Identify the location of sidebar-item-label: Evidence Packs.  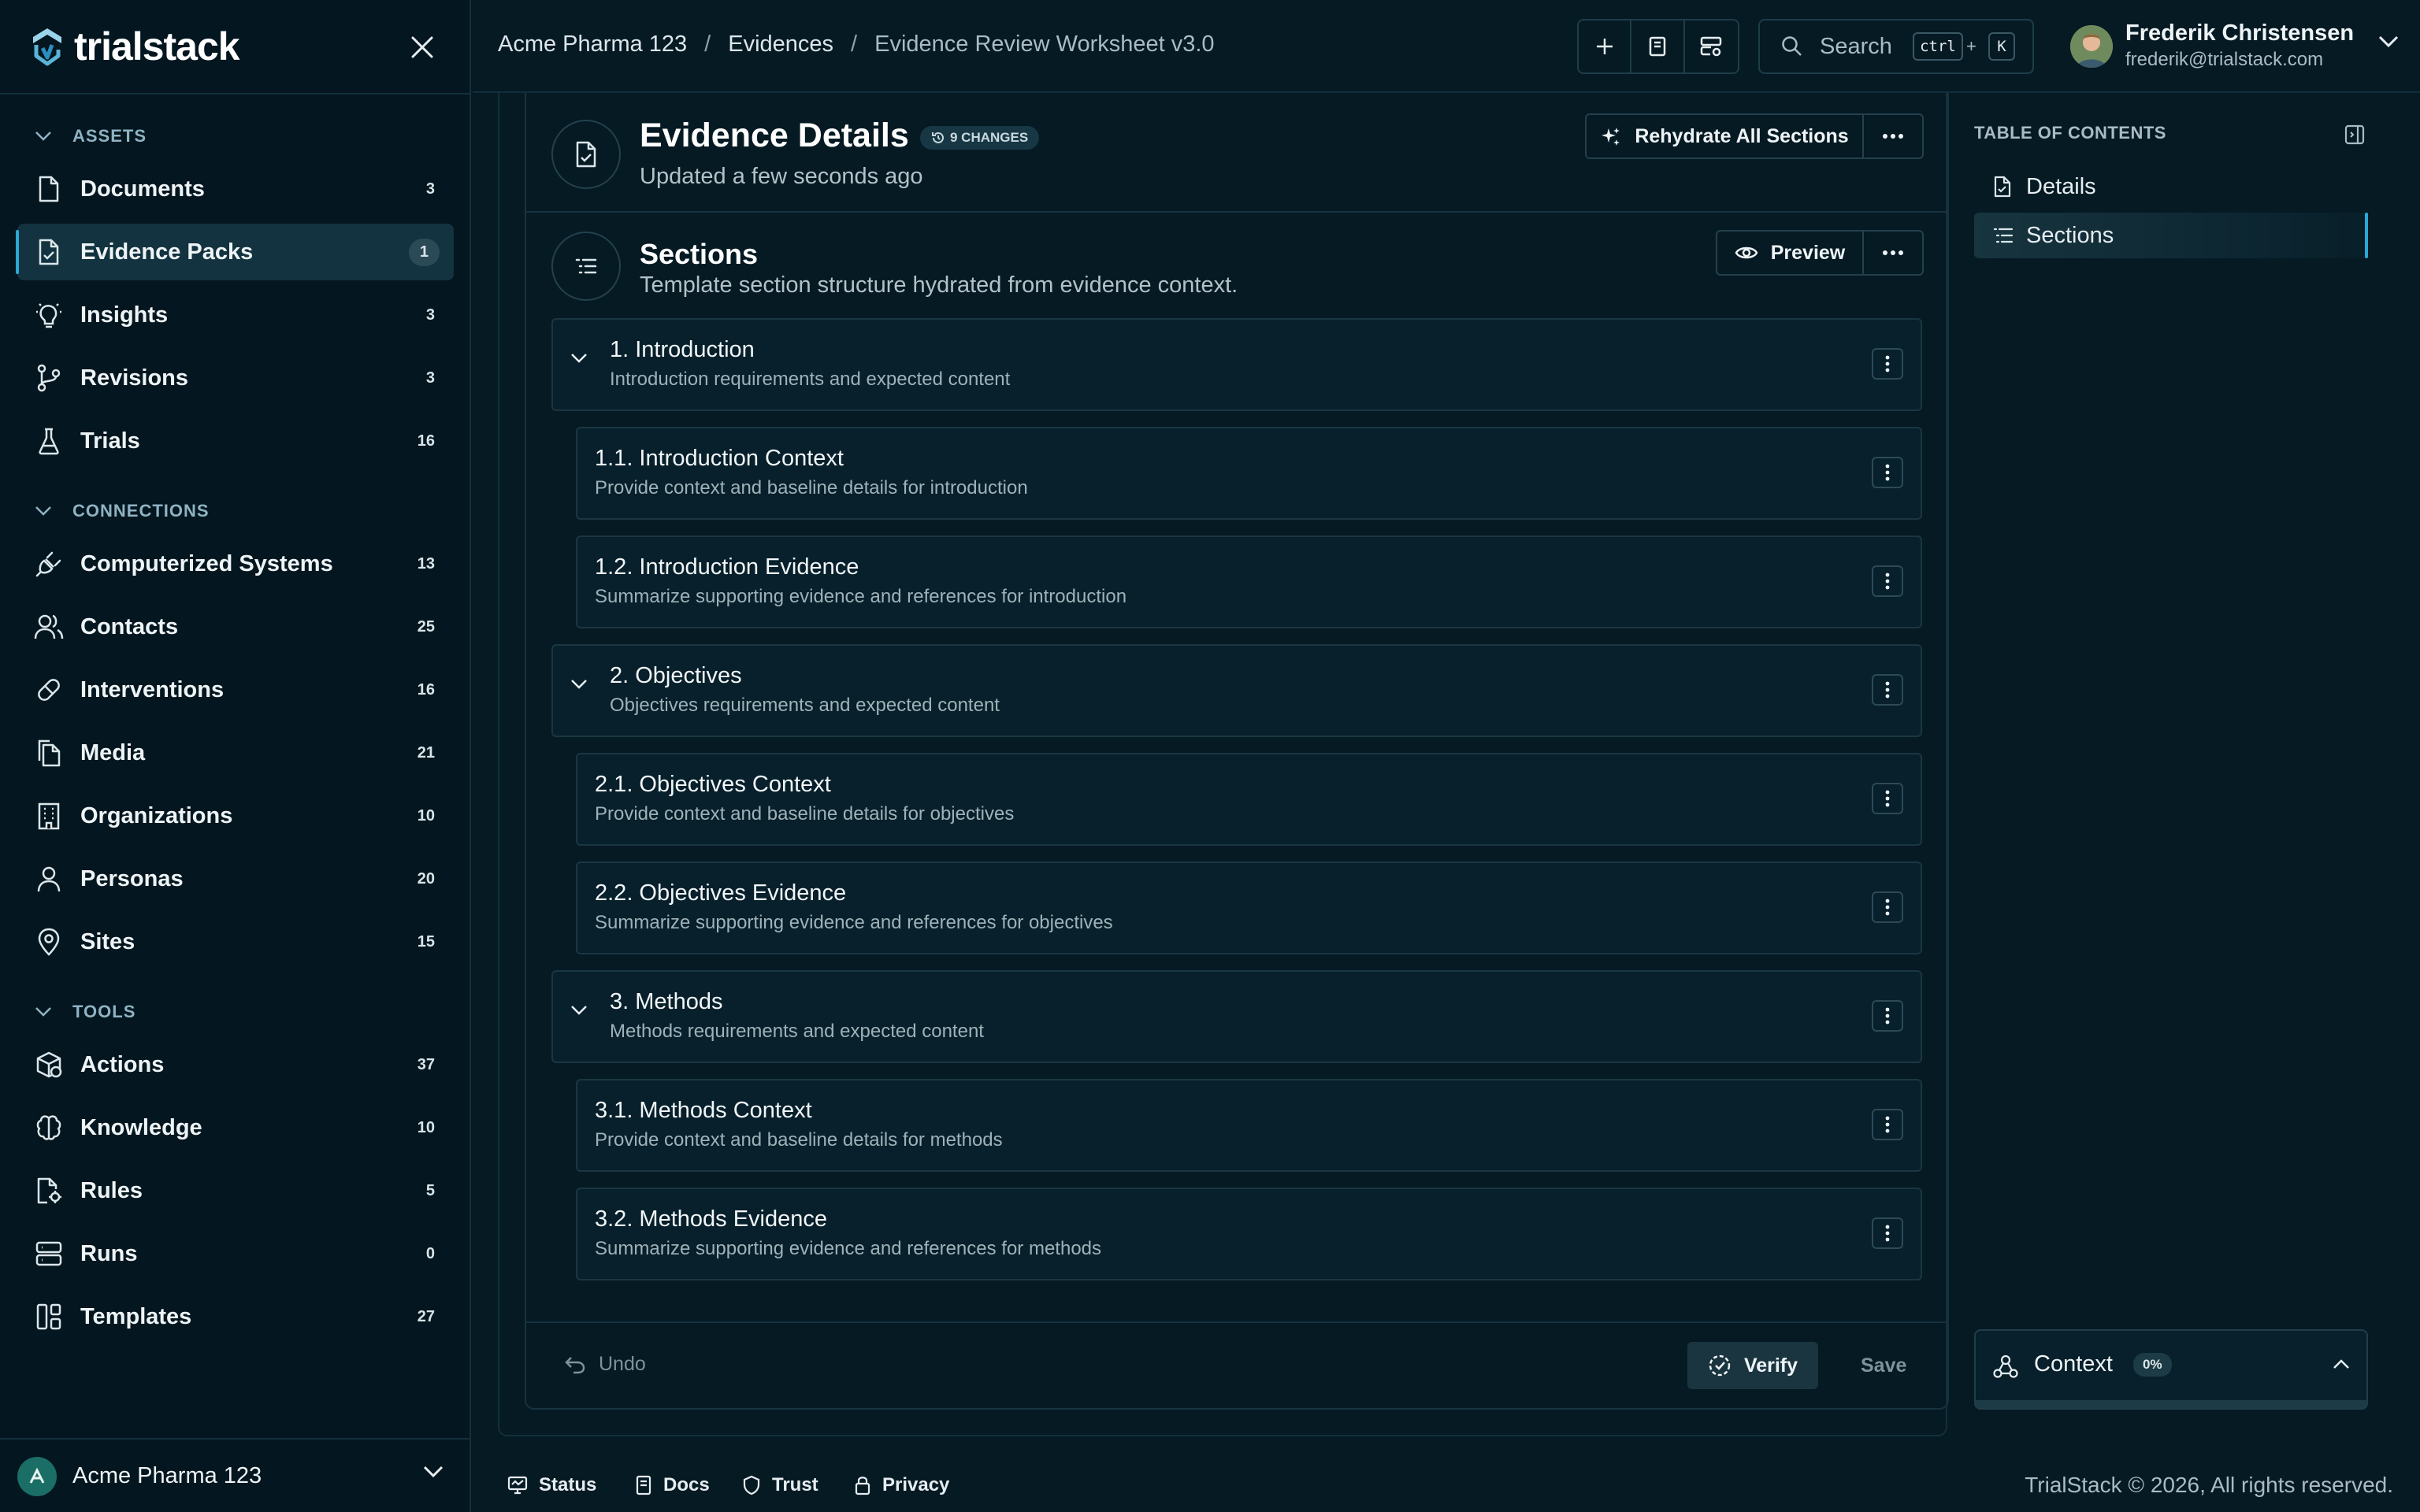
(167, 252).